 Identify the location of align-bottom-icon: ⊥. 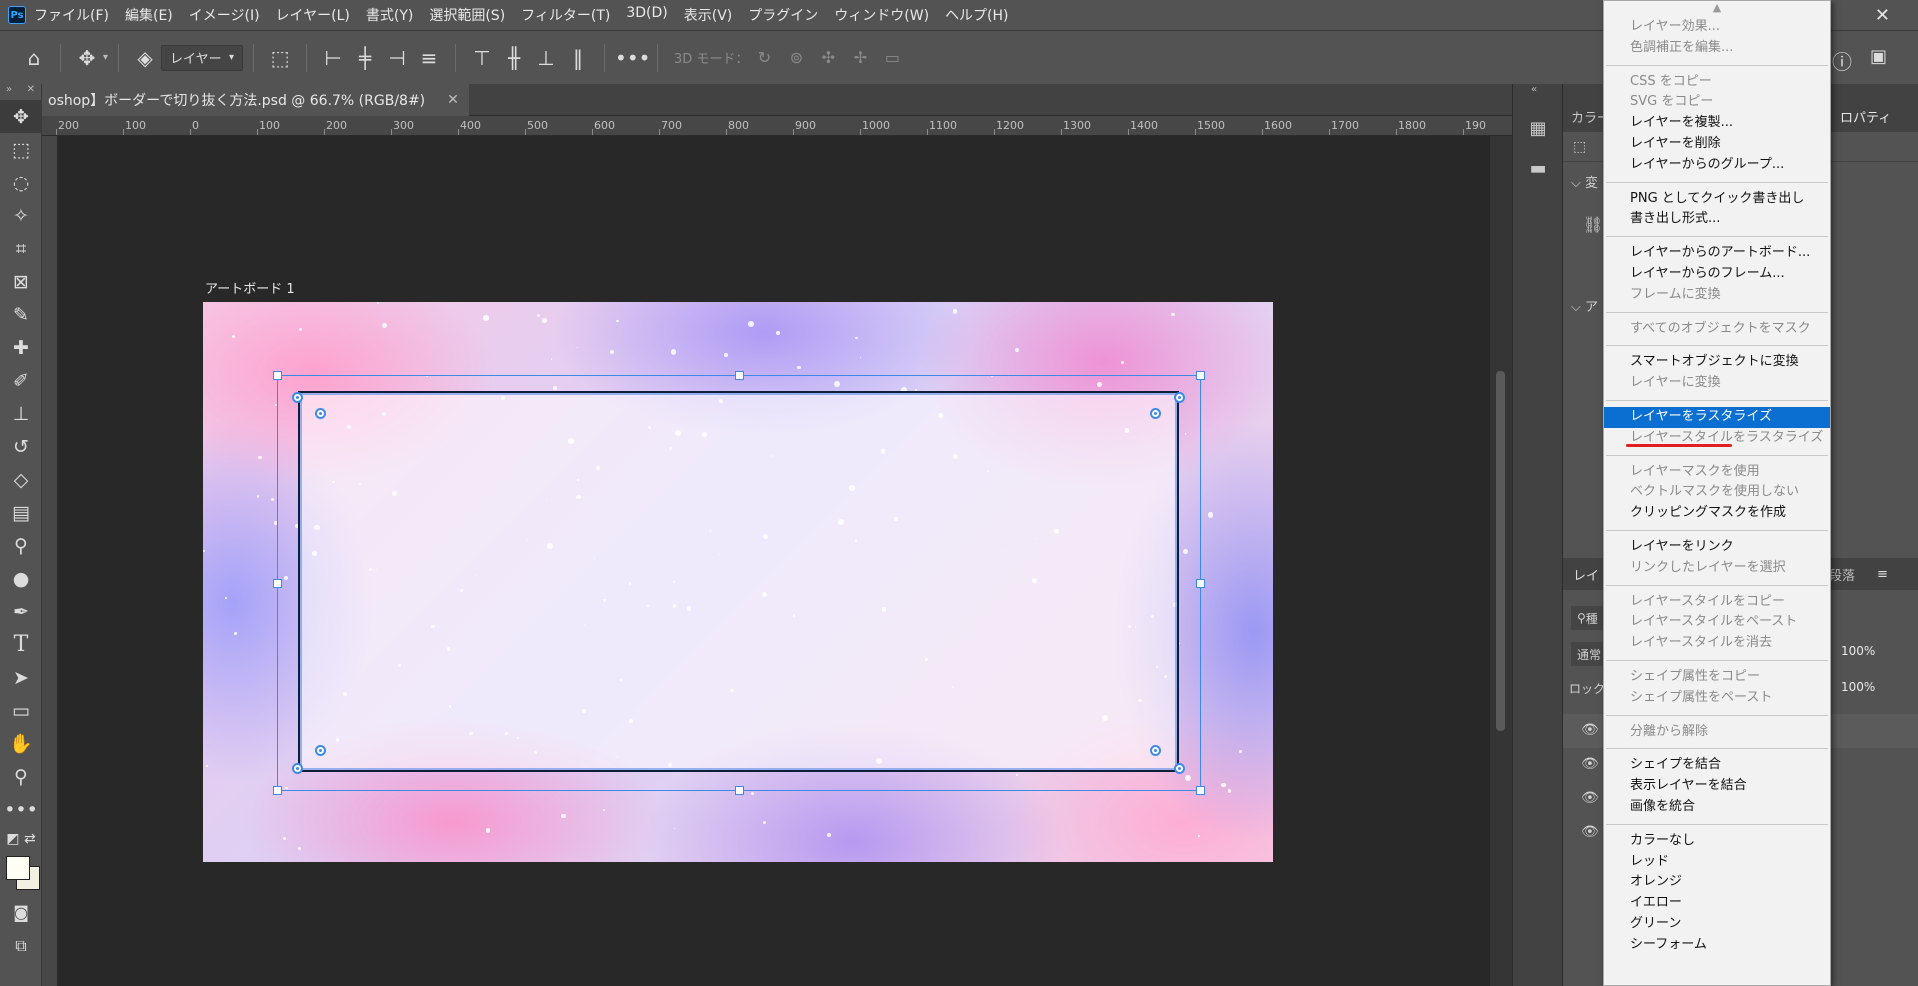
(546, 58).